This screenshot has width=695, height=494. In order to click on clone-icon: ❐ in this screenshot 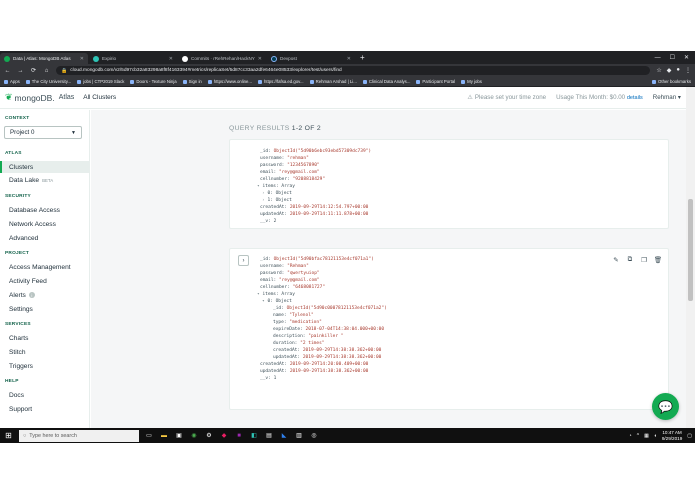, I will do `click(644, 260)`.